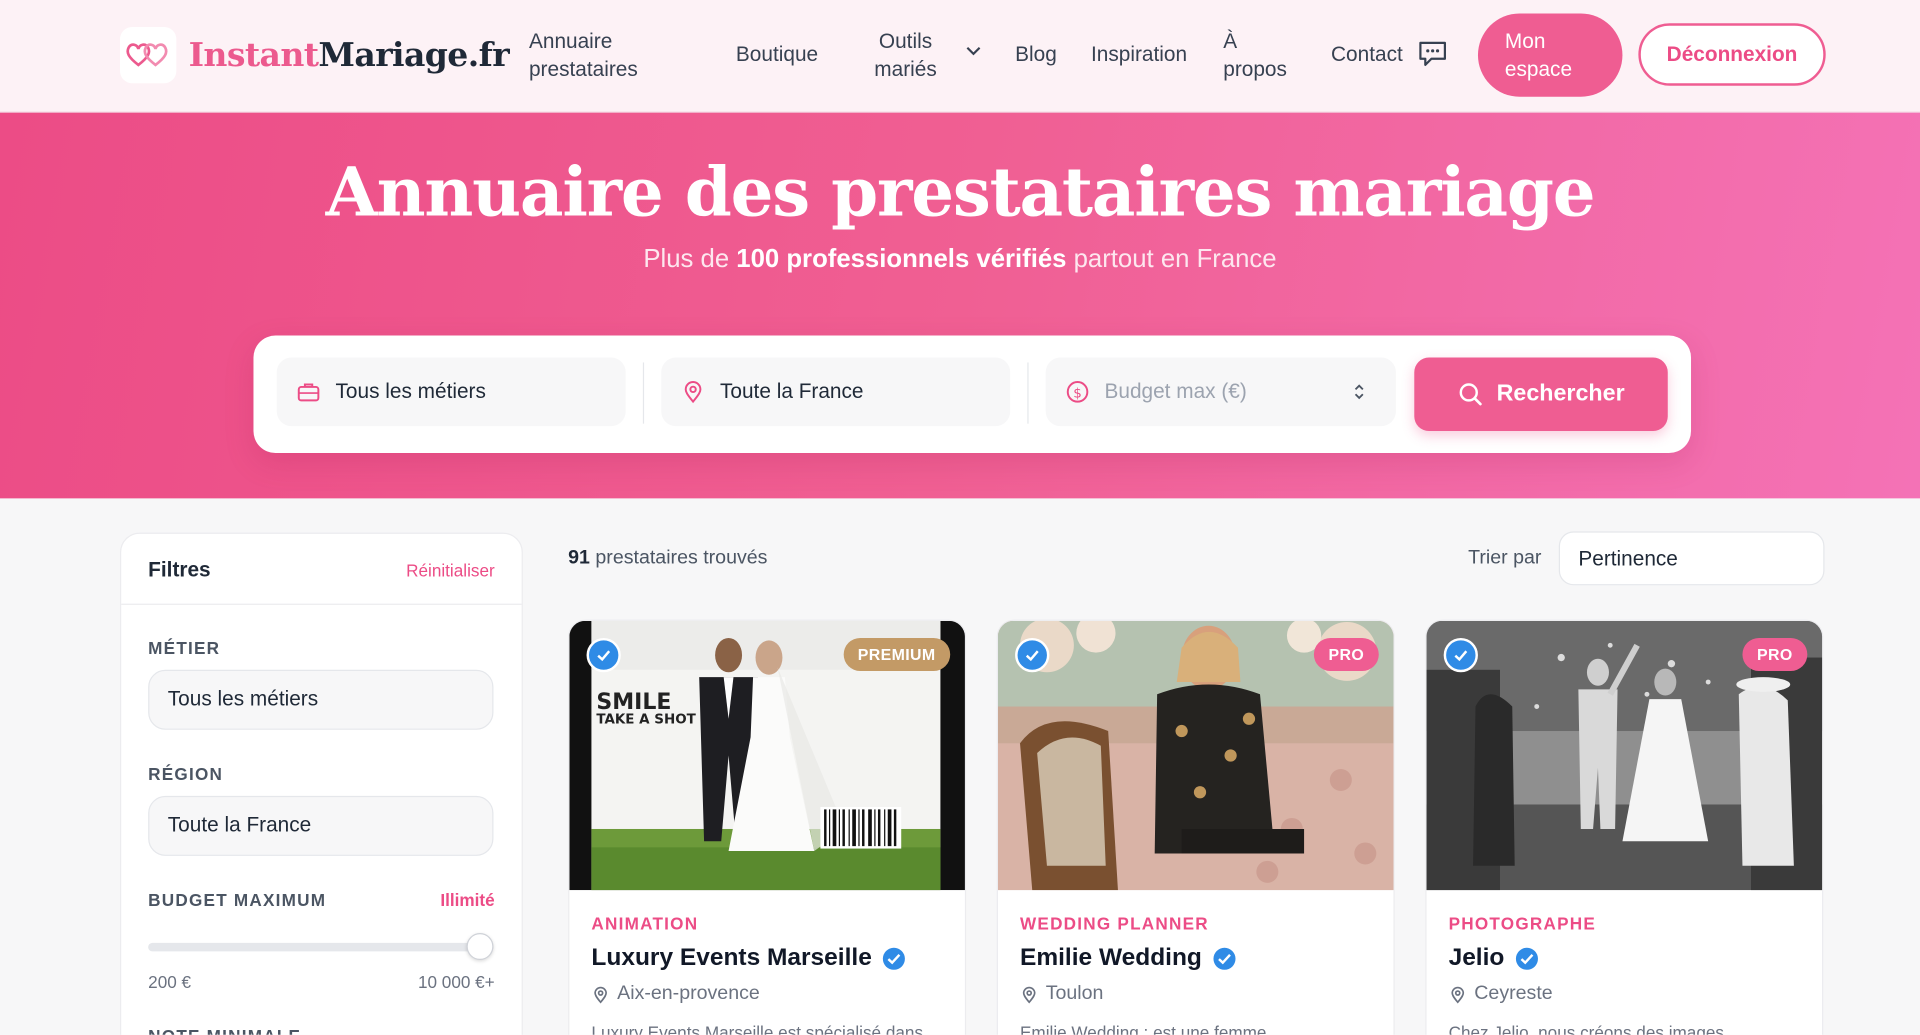  Describe the element at coordinates (321, 947) in the screenshot. I see `budget-slider-track` at that location.